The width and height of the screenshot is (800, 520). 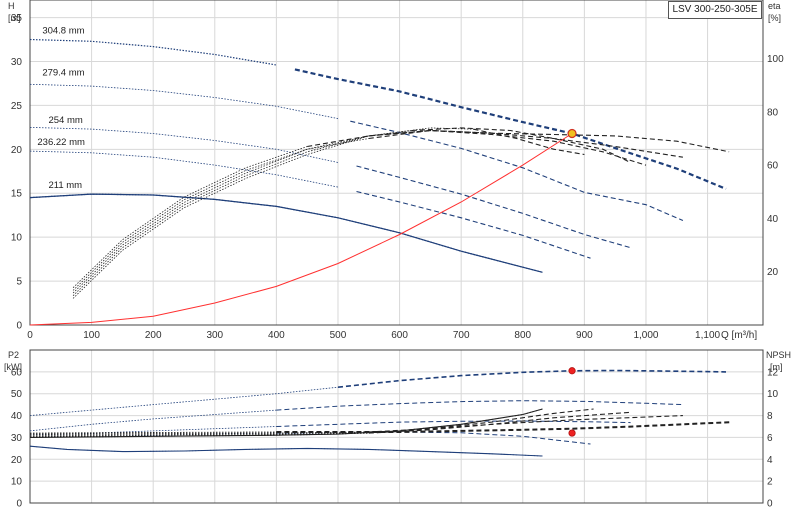 What do you see at coordinates (17, 438) in the screenshot?
I see `power-y-tick-label: 30` at bounding box center [17, 438].